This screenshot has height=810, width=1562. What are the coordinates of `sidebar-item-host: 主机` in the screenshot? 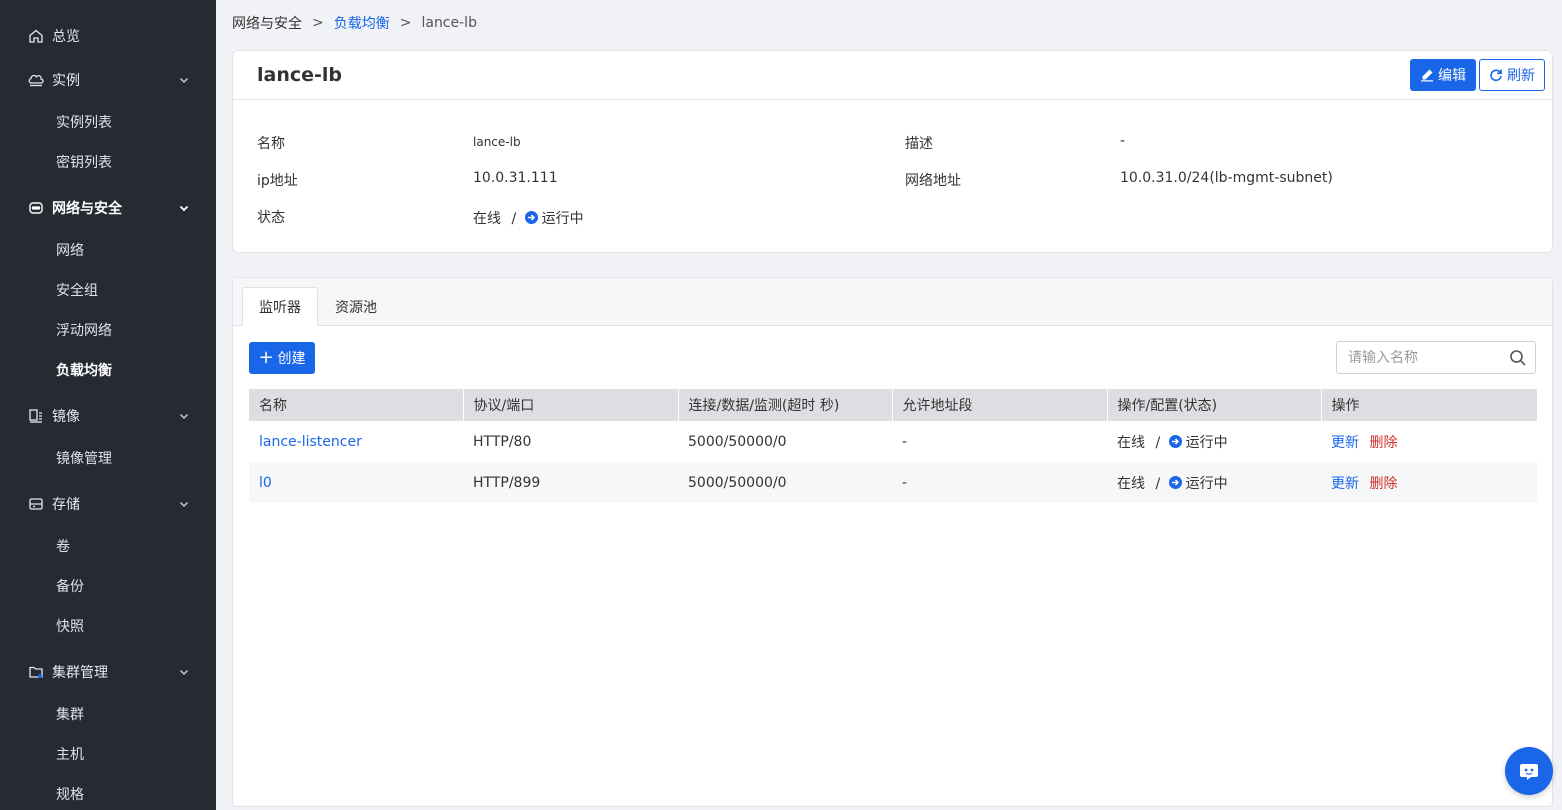 It's located at (70, 754).